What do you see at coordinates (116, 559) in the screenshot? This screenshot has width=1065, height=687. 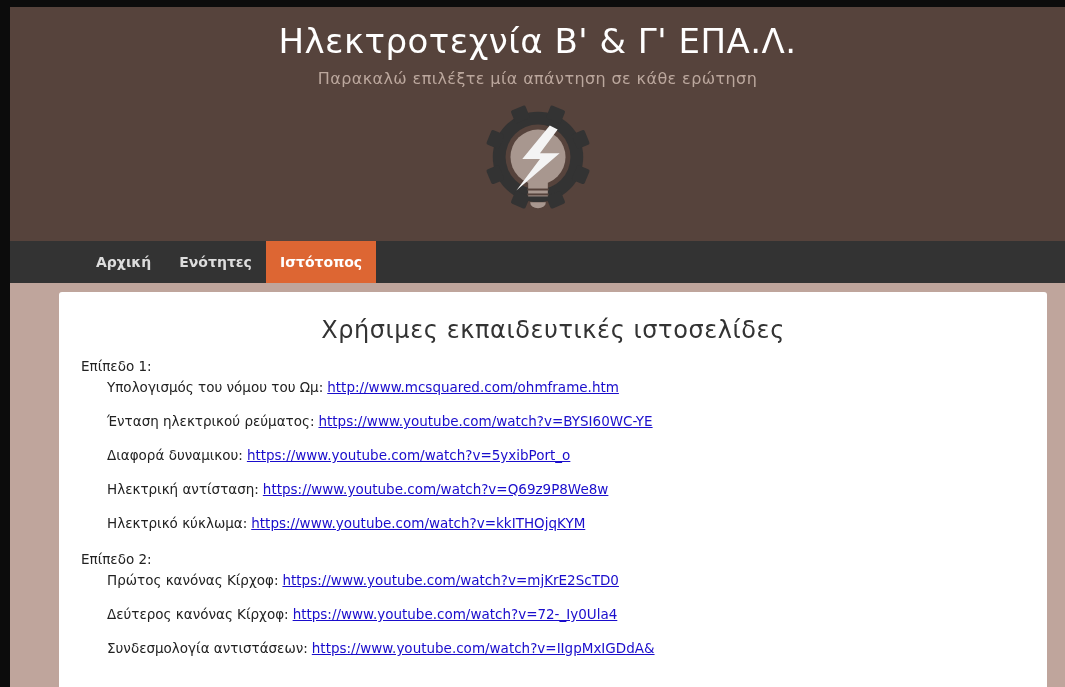 I see `level-label: Επίπεδο 2:` at bounding box center [116, 559].